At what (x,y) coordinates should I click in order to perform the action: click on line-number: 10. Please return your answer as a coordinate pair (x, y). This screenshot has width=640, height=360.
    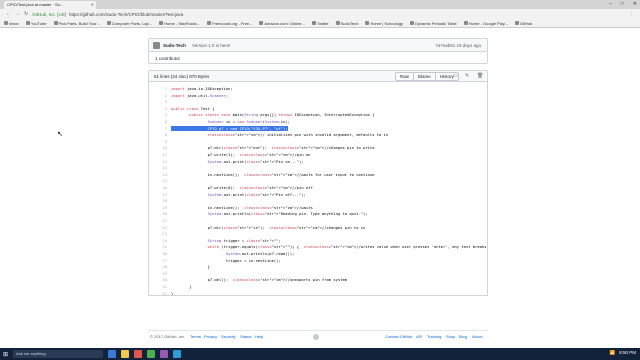
    Looking at the image, I should click on (158, 148).